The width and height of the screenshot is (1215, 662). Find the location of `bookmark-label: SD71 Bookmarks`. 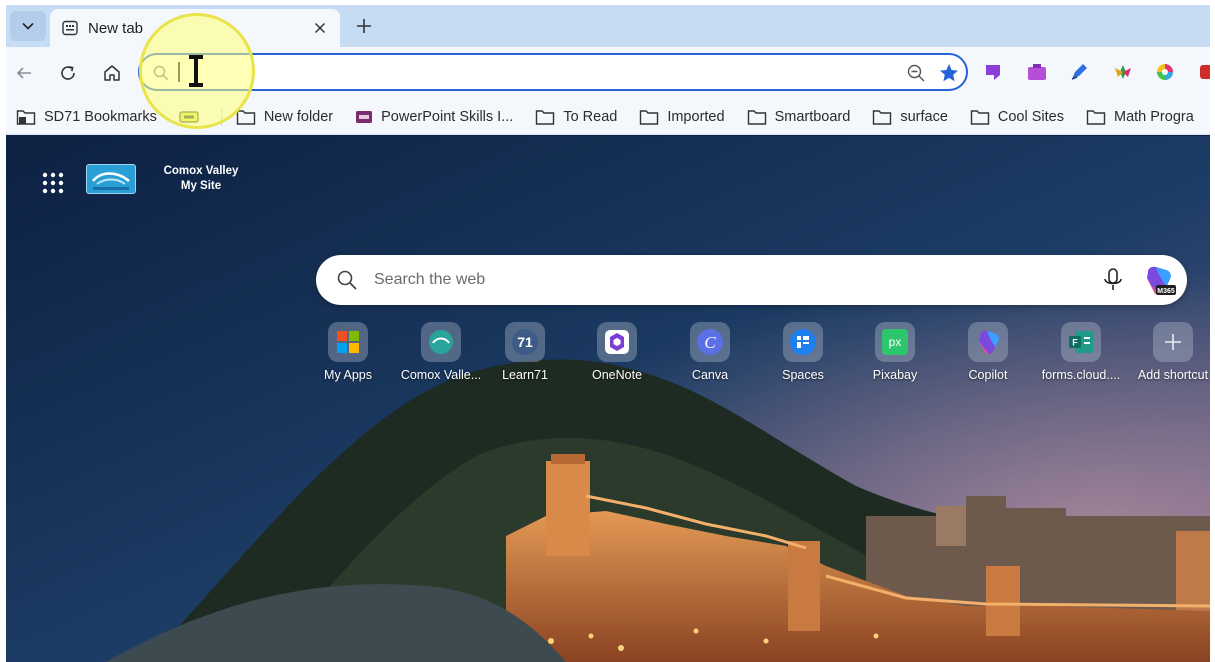

bookmark-label: SD71 Bookmarks is located at coordinates (100, 116).